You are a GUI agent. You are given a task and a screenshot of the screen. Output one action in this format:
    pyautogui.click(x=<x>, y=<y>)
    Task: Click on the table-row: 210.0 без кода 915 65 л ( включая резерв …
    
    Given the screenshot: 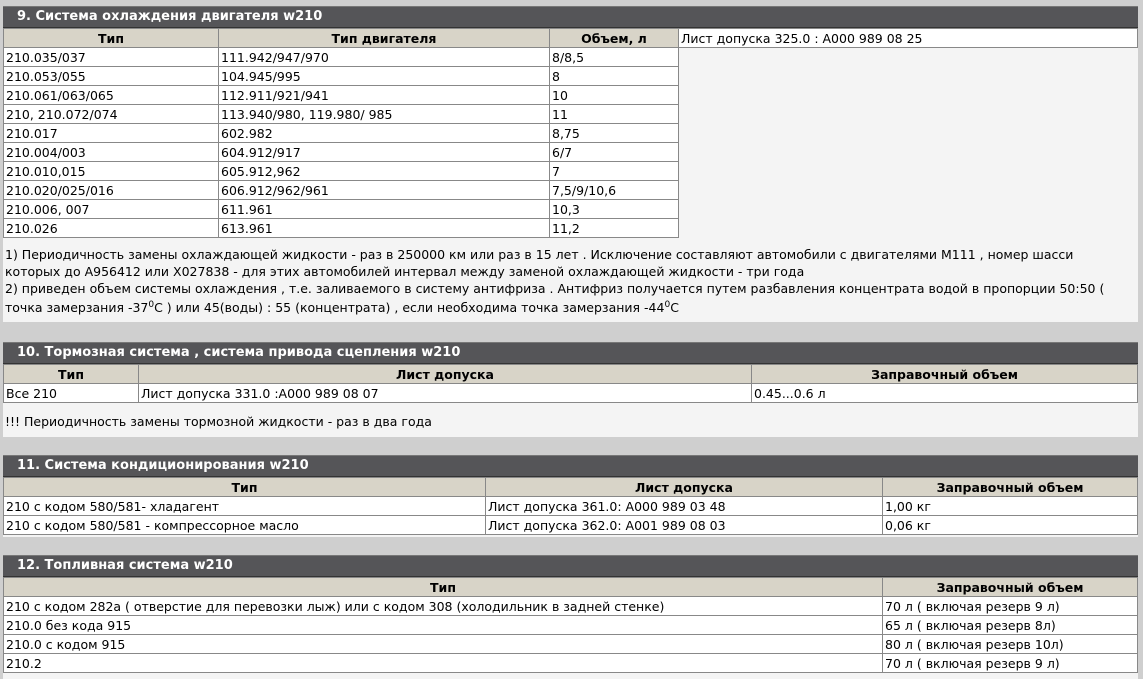 What is the action you would take?
    pyautogui.click(x=570, y=625)
    